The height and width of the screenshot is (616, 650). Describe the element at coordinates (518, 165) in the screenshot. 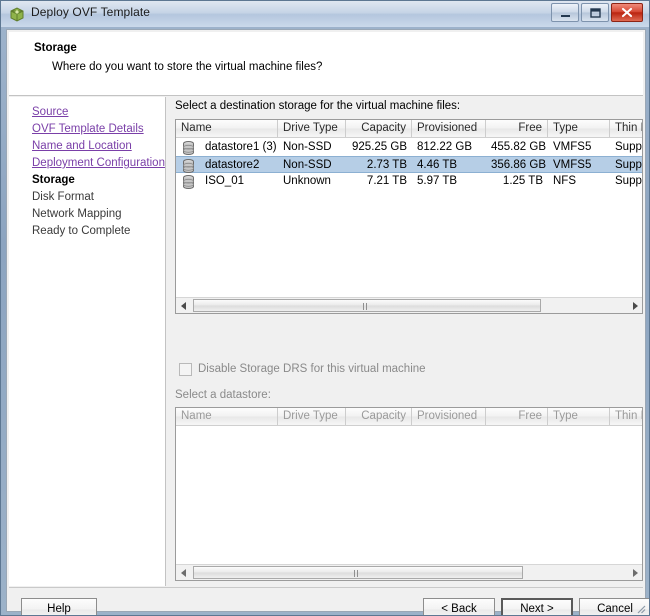

I see `cell-free: 356.86 GB` at that location.